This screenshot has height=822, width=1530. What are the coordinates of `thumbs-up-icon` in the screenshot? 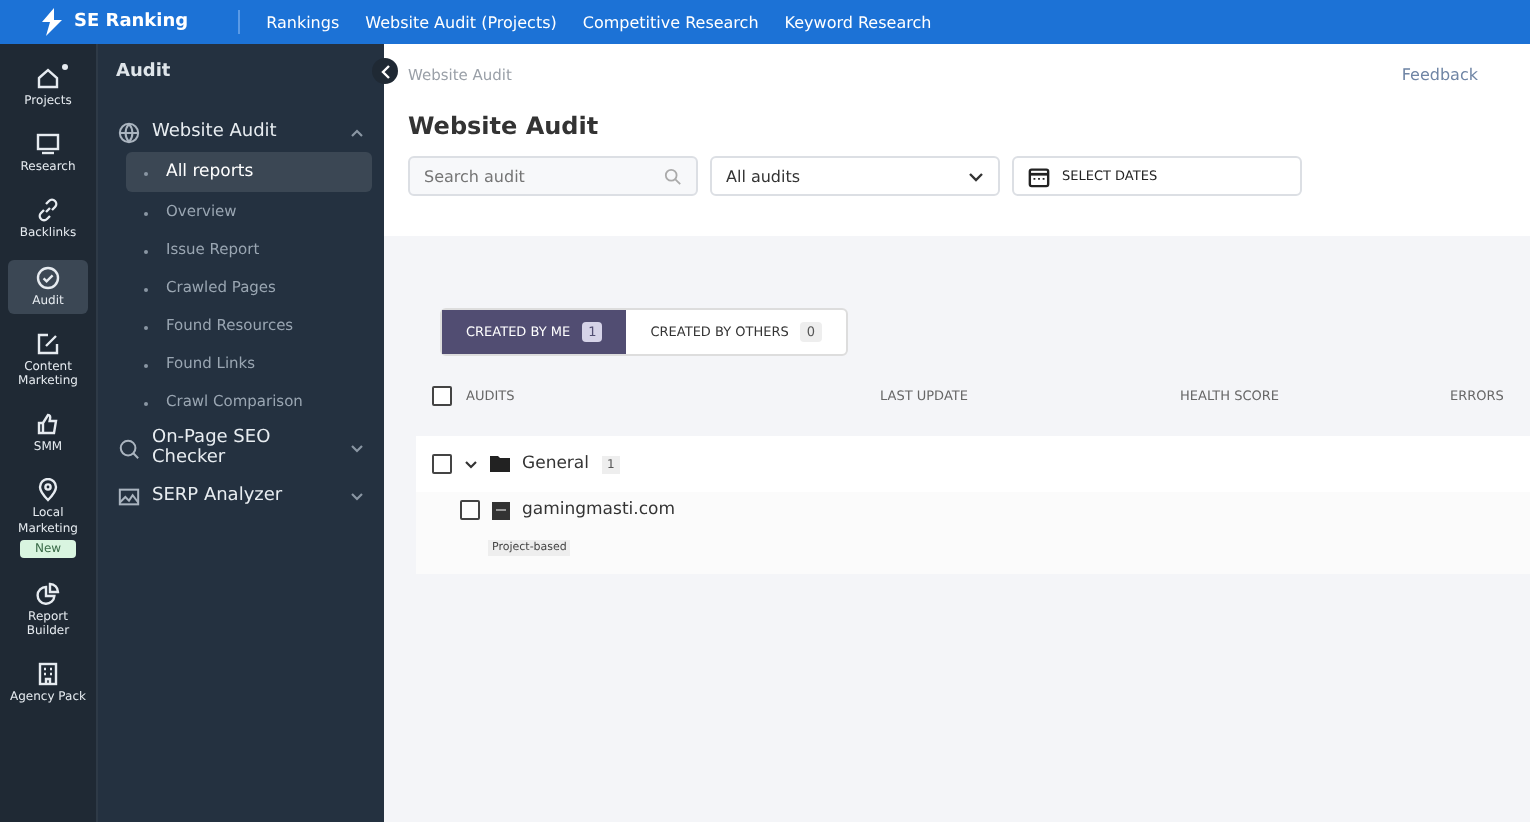 It's located at (48, 424).